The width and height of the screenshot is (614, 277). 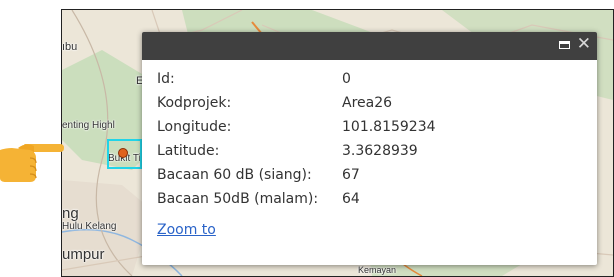 I want to click on attribute-row: Latitude: 3.3628939, so click(x=377, y=151).